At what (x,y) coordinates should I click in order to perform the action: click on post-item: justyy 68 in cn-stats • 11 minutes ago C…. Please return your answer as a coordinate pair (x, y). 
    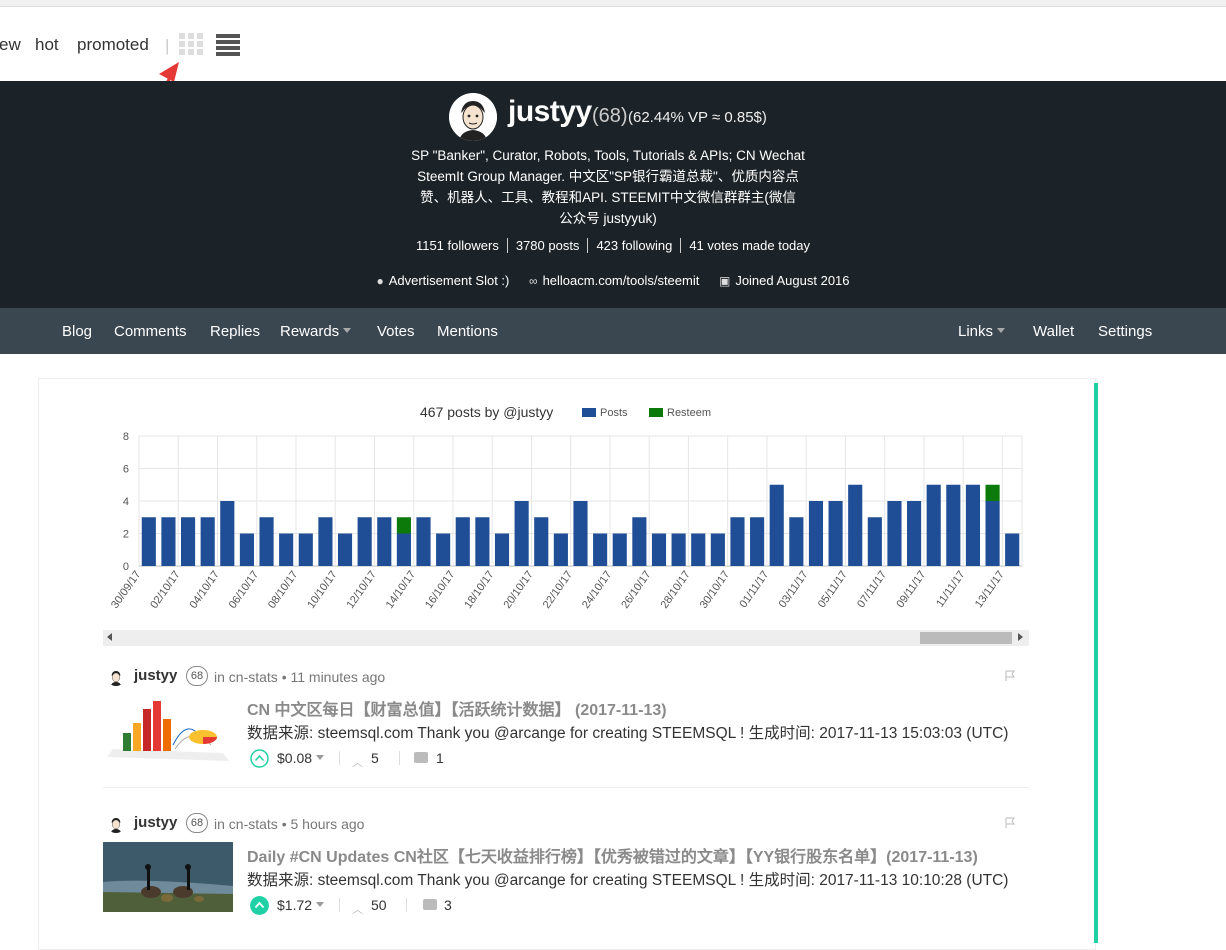
    Looking at the image, I should click on (566, 726).